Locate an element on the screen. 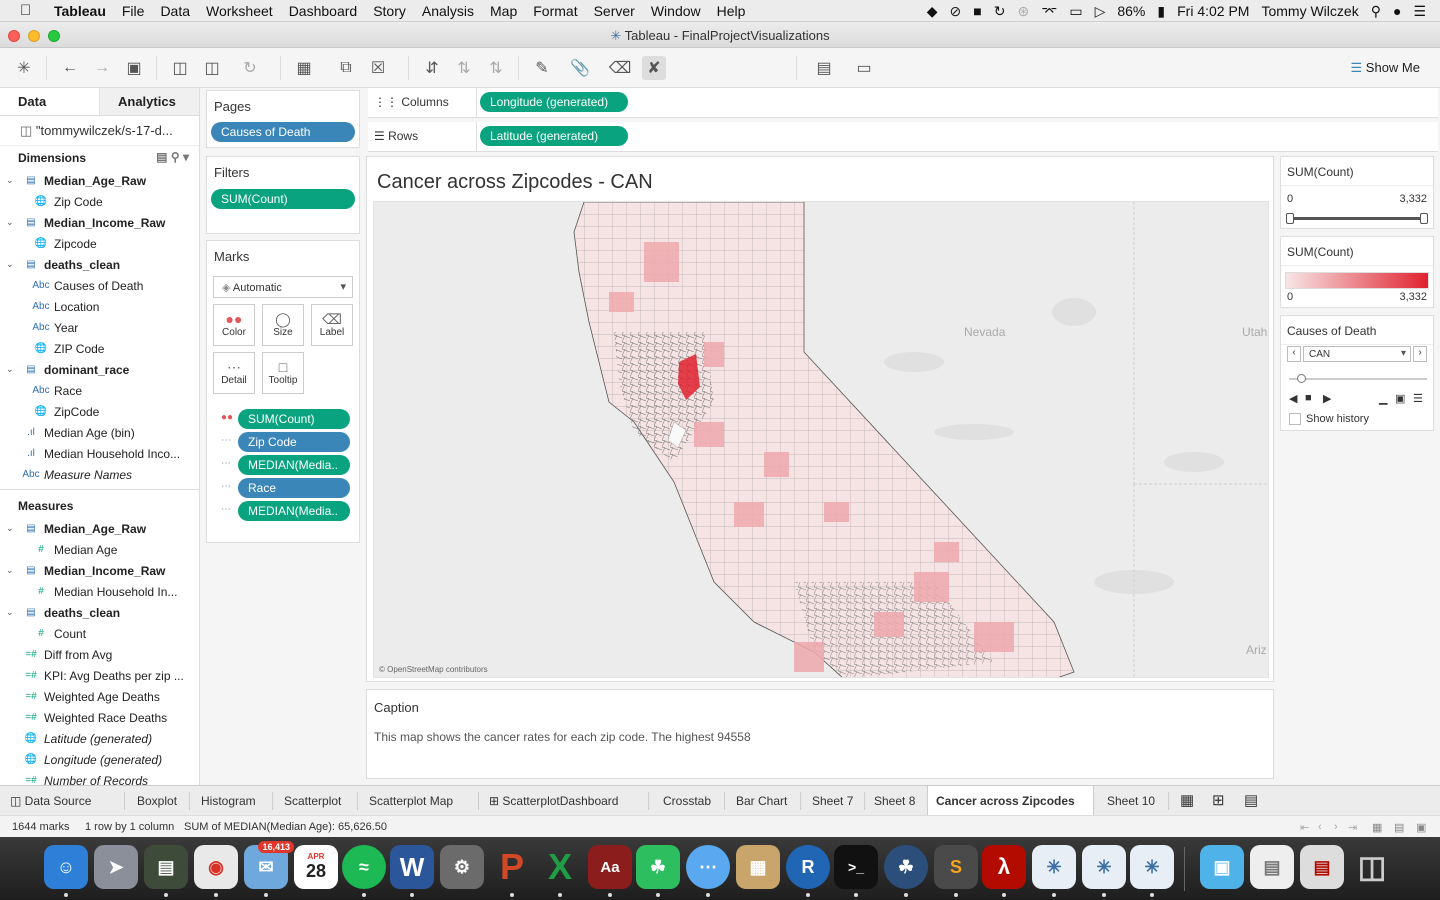  time-machine-icon: ↻ is located at coordinates (1000, 11).